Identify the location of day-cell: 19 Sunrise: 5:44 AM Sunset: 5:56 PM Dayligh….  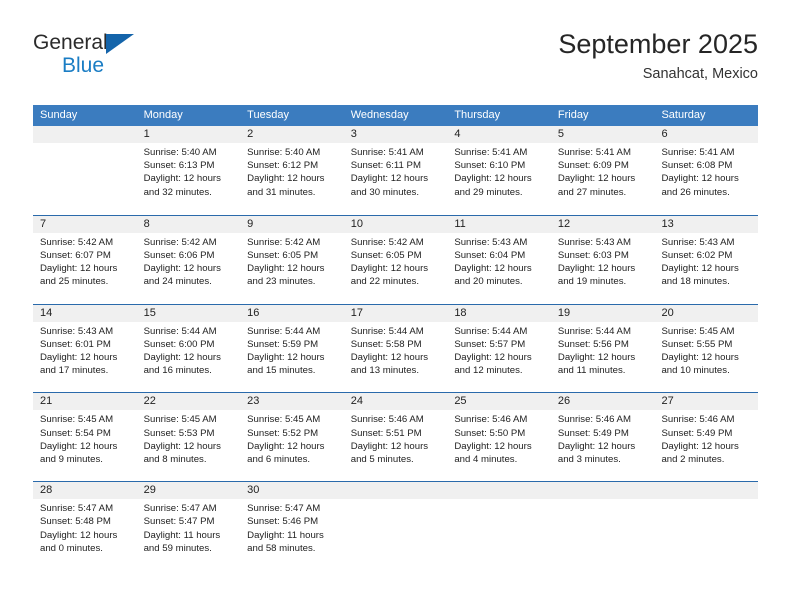
(602, 348).